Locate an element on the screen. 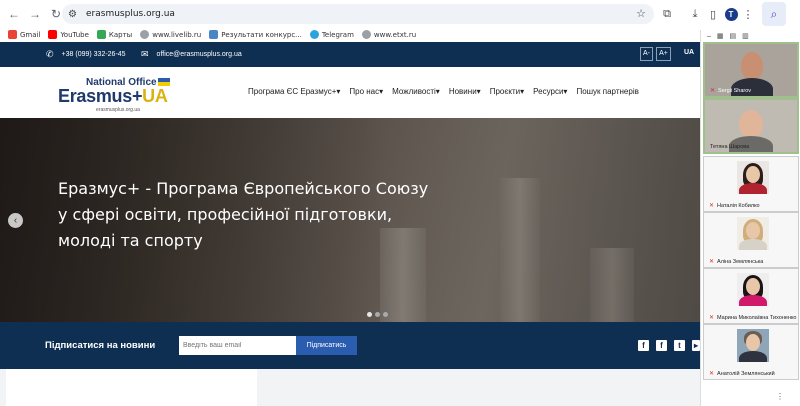 The width and height of the screenshot is (800, 406). bookmark-star-icon: ☆ is located at coordinates (641, 13).